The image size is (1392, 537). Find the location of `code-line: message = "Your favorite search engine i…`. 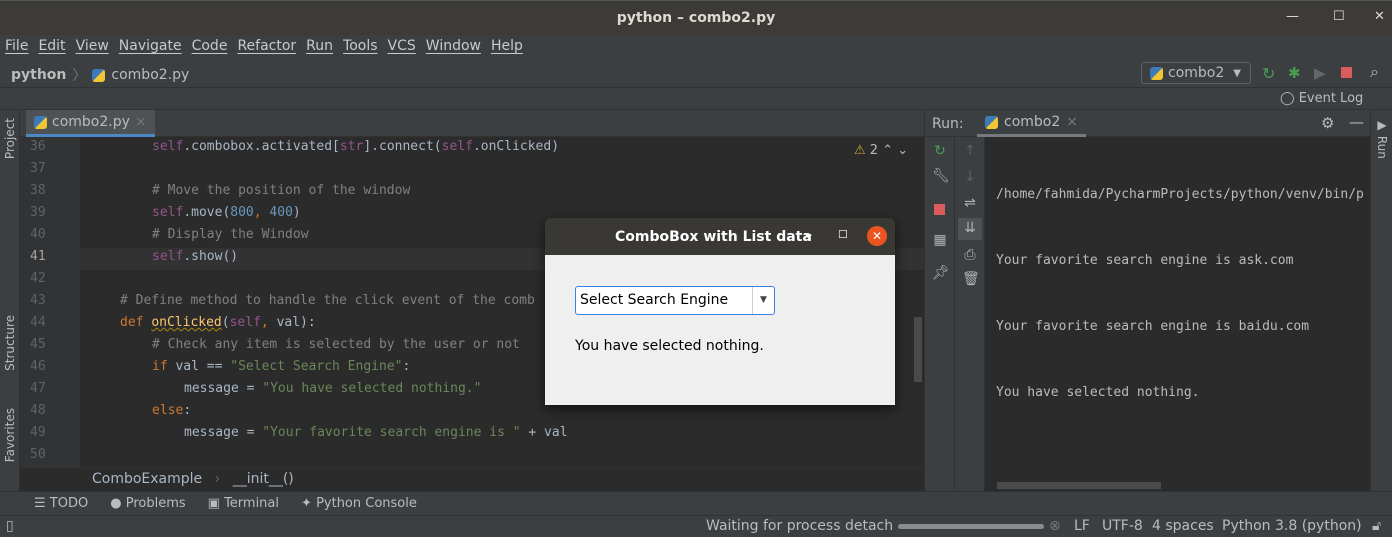

code-line: message = "Your favorite search engine i… is located at coordinates (376, 432).